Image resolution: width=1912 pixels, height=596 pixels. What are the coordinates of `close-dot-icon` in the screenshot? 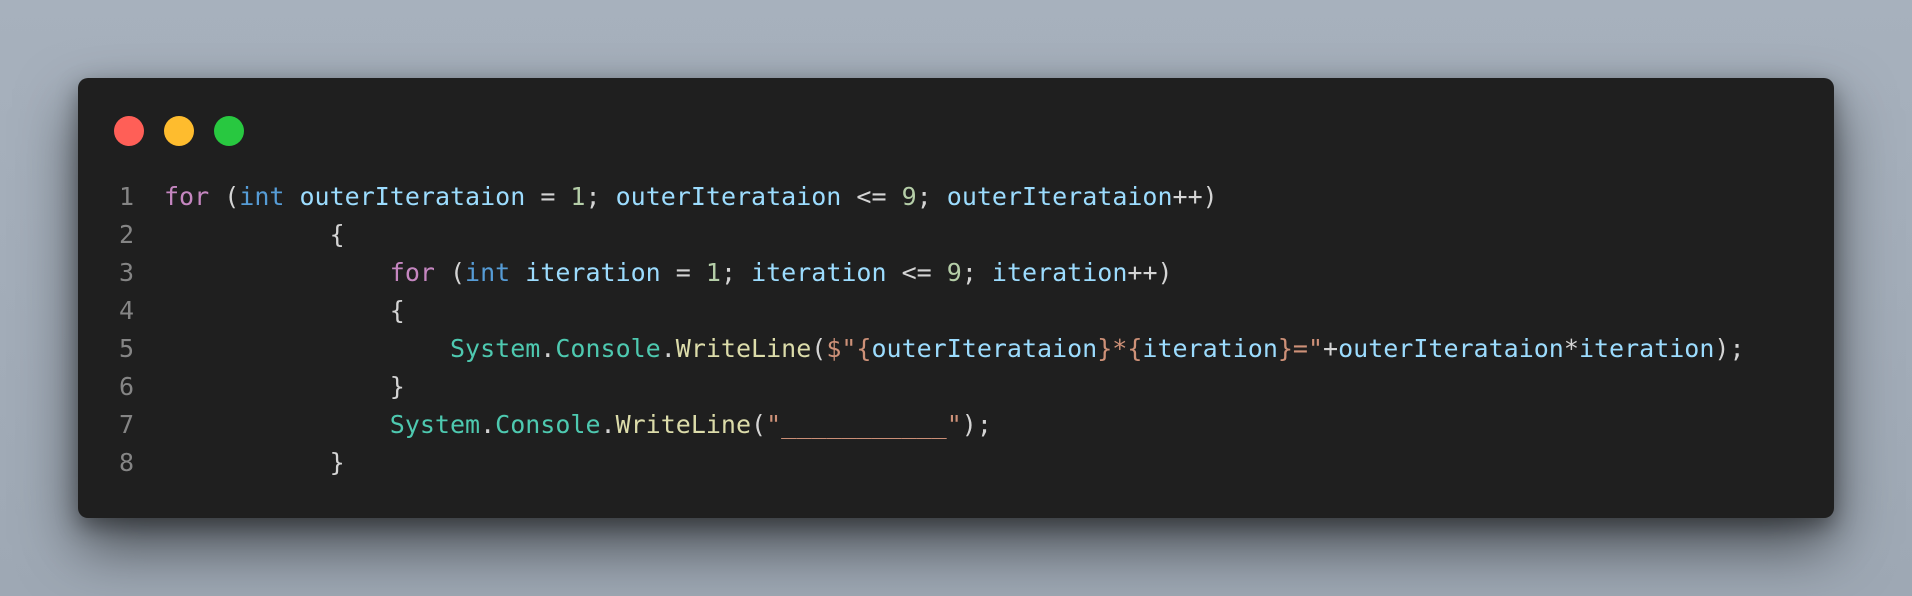 It's located at (129, 131).